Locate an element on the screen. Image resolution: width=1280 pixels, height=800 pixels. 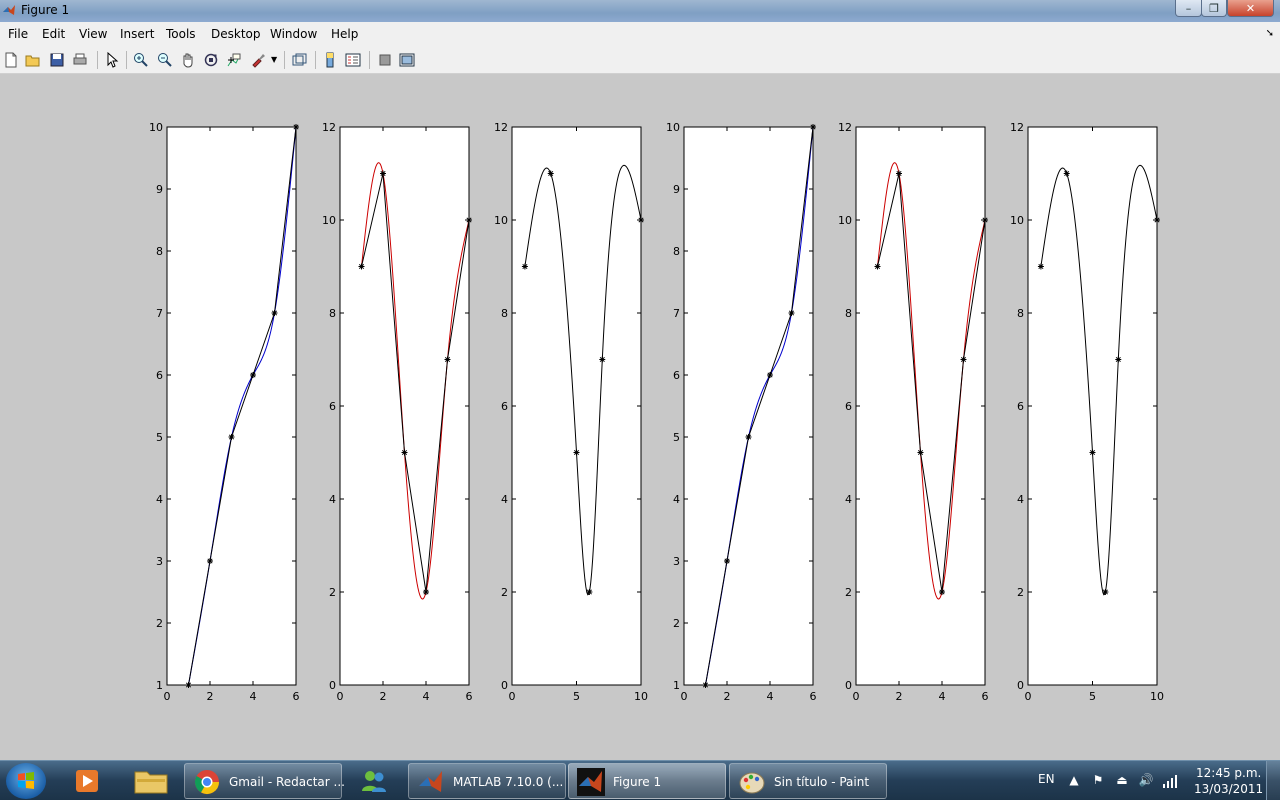
windows-logo-icon is located at coordinates (26, 780).